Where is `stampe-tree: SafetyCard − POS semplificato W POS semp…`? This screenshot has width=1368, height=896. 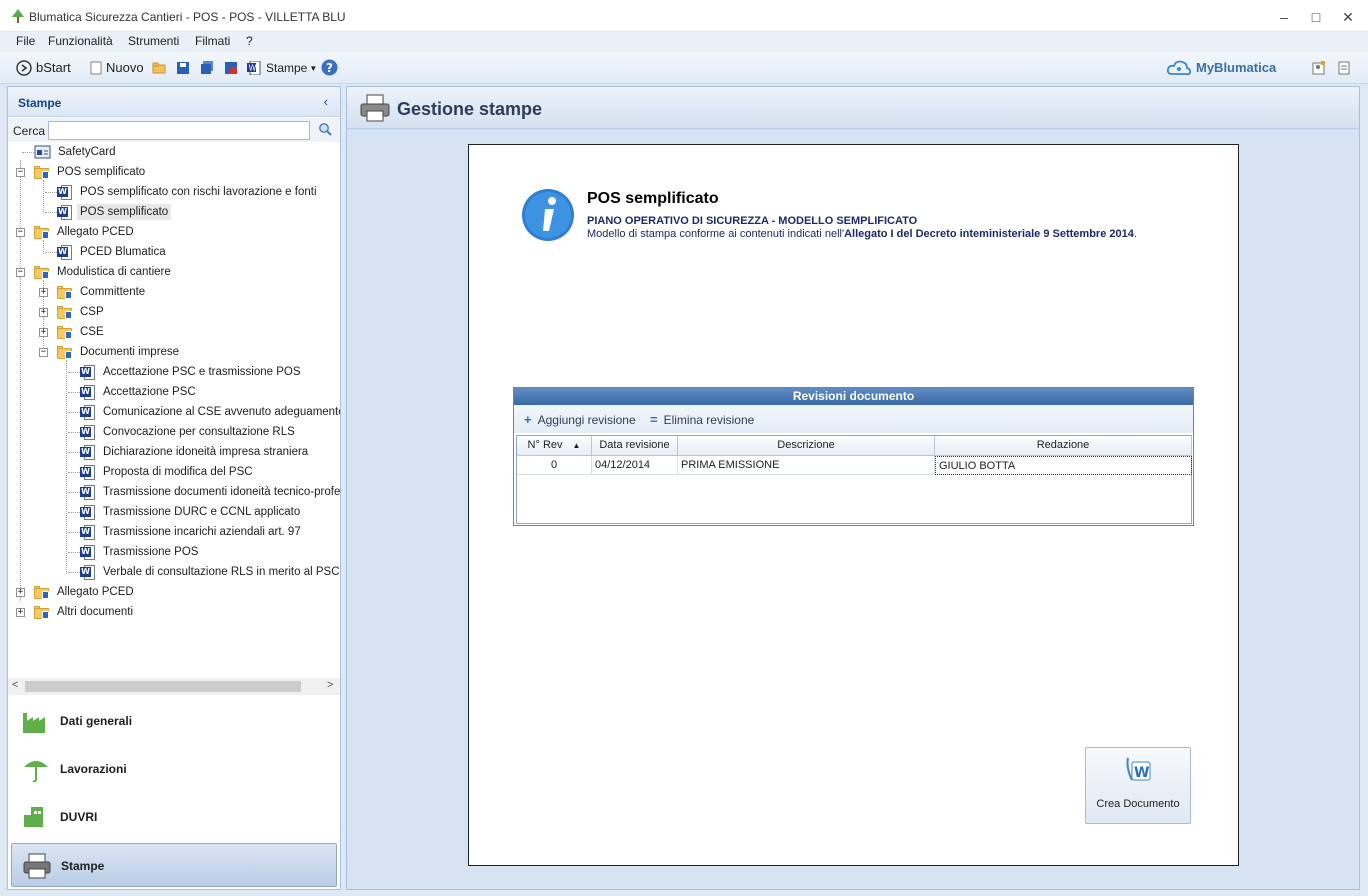
stampe-tree: SafetyCard − POS semplificato W POS semp… is located at coordinates (174, 410).